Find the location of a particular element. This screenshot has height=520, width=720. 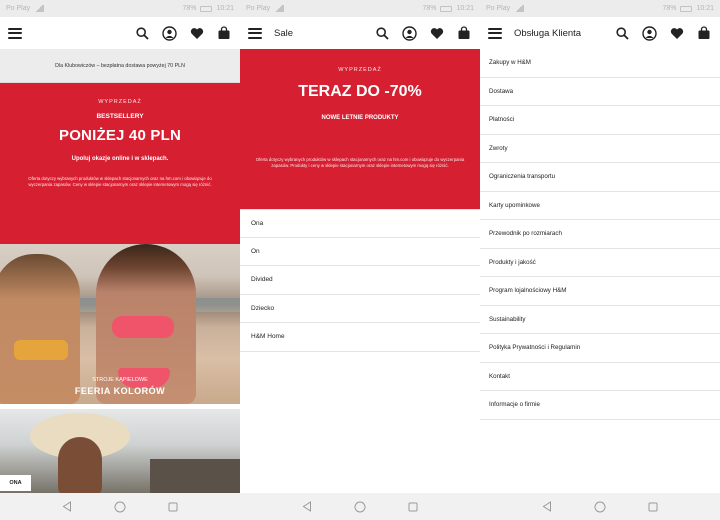

category-item-dziecko: Dziecko is located at coordinates (360, 309).